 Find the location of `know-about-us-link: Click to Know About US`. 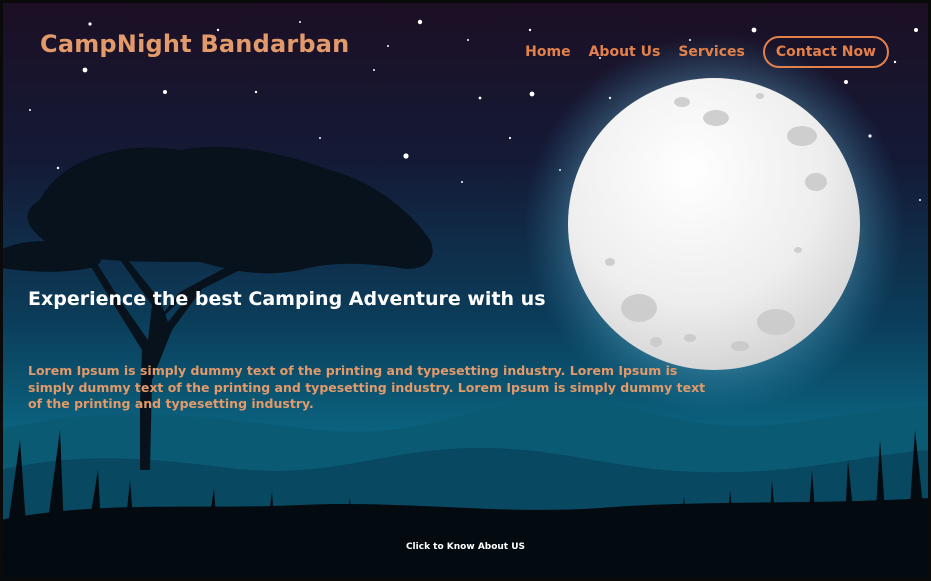

know-about-us-link: Click to Know About US is located at coordinates (465, 547).